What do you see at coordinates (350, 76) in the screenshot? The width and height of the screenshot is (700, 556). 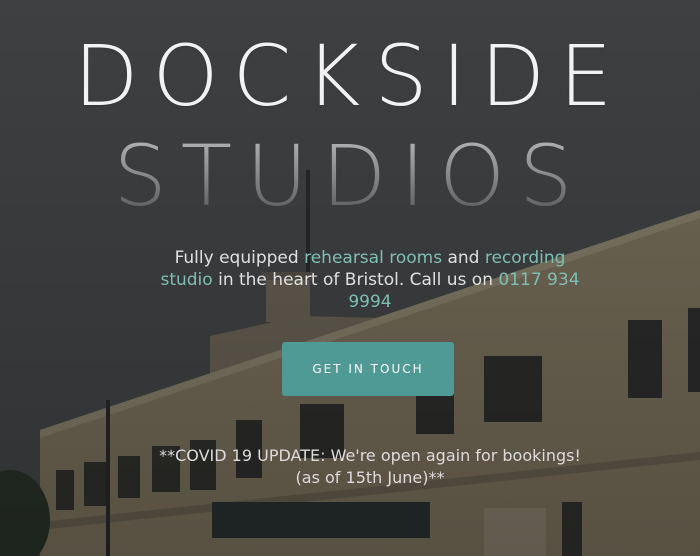 I see `site-title-line1: DOCKSIDE` at bounding box center [350, 76].